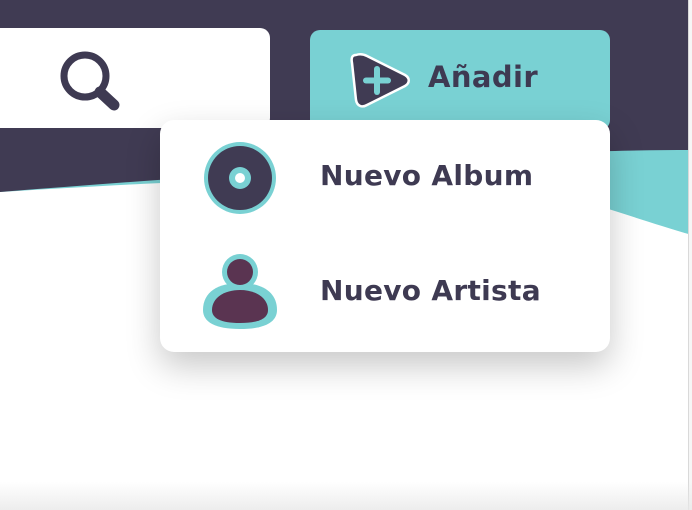  I want to click on bottom-shadow, so click(346, 496).